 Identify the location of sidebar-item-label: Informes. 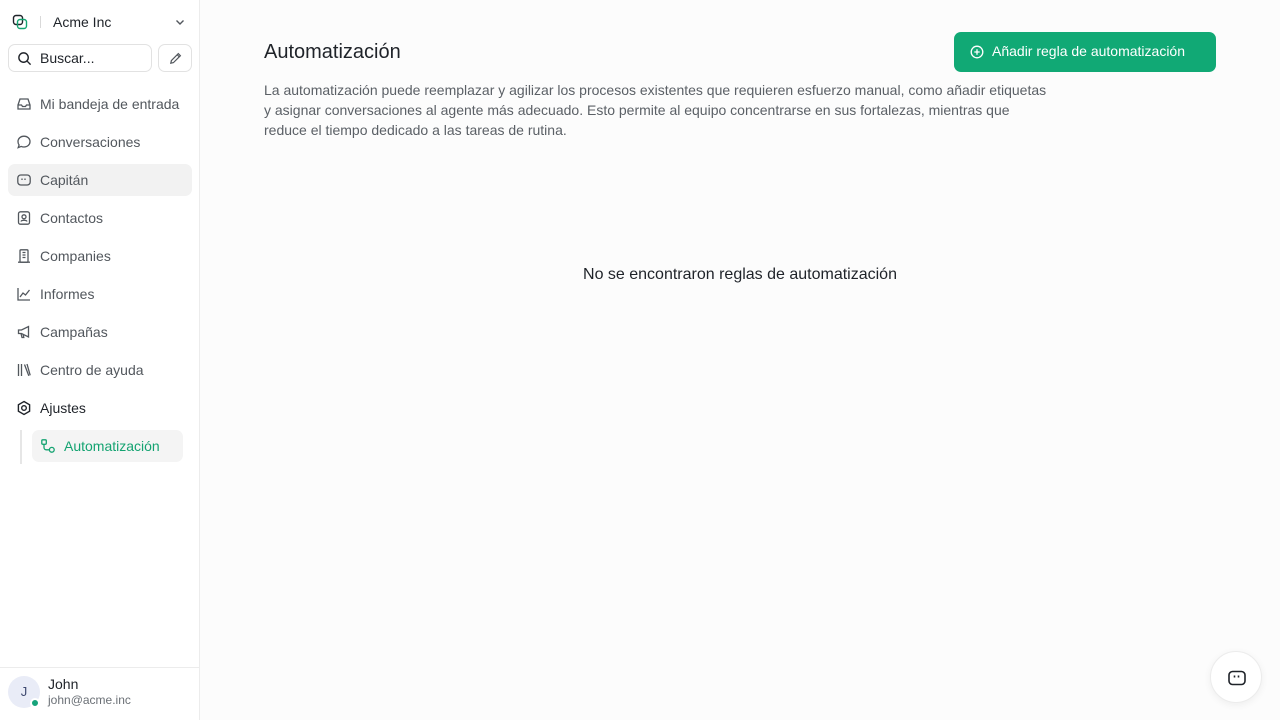
(67, 294).